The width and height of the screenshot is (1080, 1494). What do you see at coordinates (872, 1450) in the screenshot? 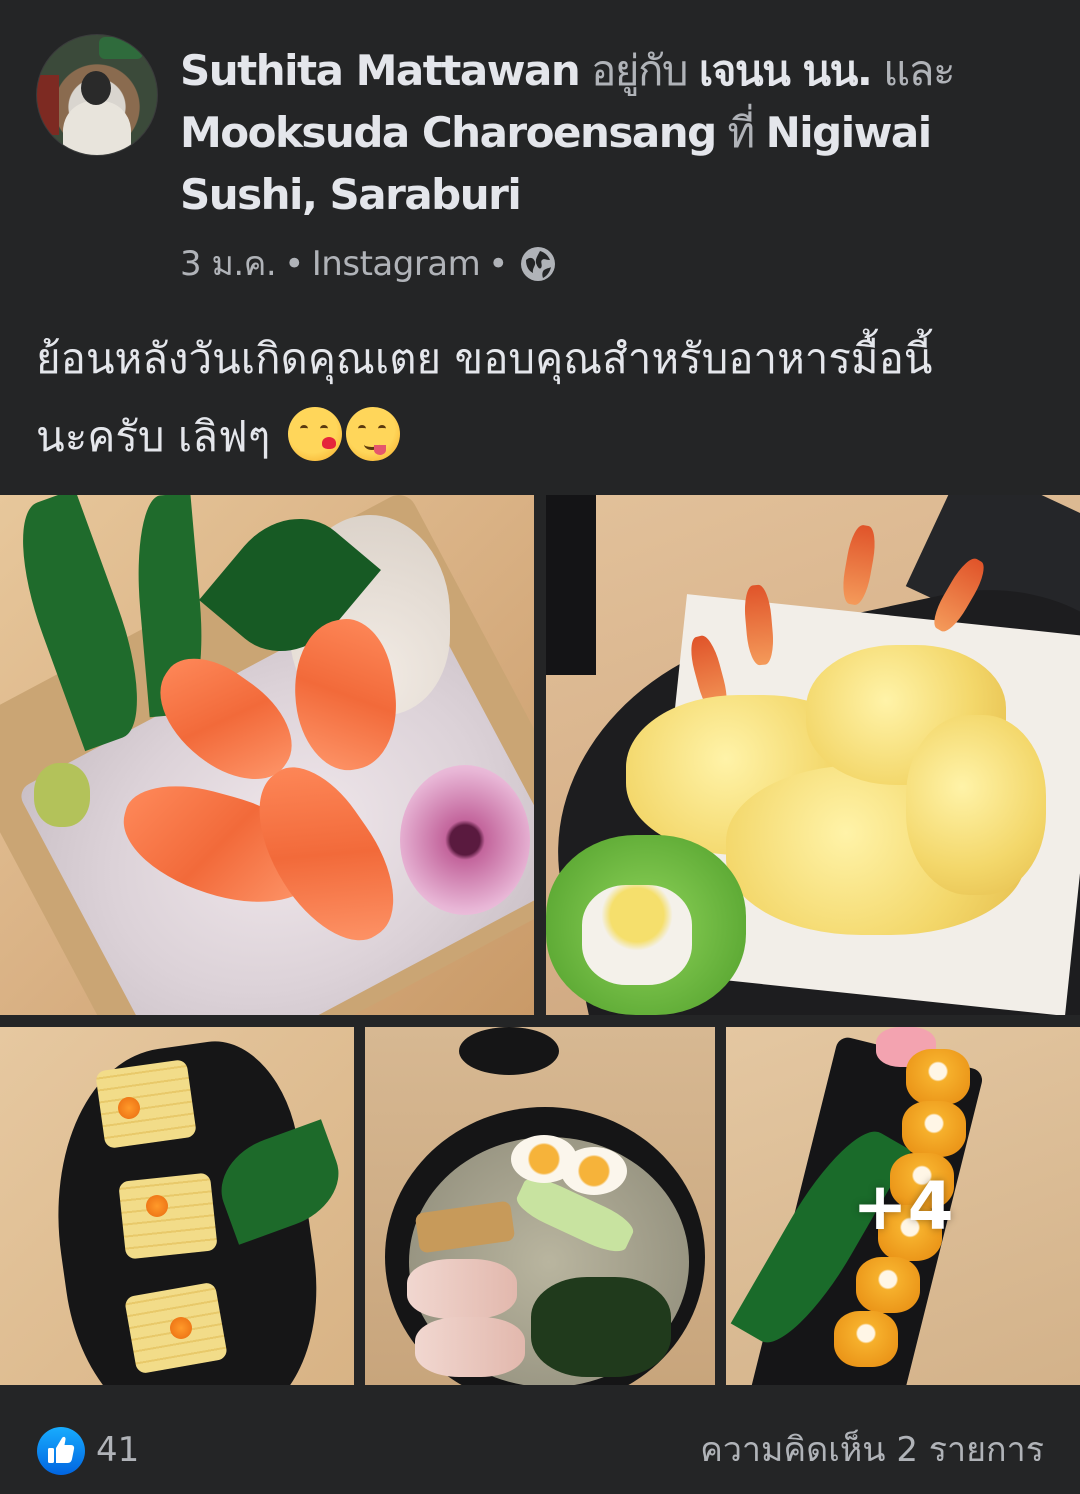
I see `comment-count-link: ความคิดเห็น 2 รายการ` at bounding box center [872, 1450].